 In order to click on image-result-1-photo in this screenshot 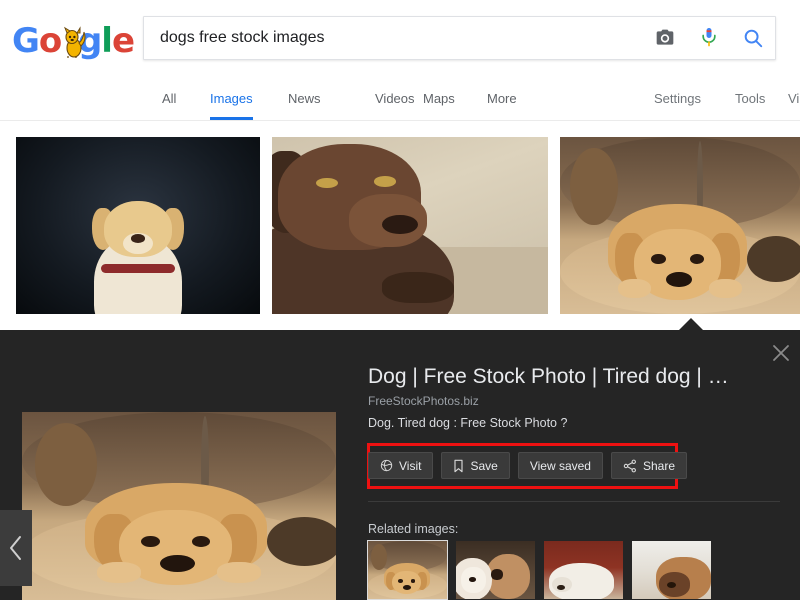, I will do `click(138, 225)`.